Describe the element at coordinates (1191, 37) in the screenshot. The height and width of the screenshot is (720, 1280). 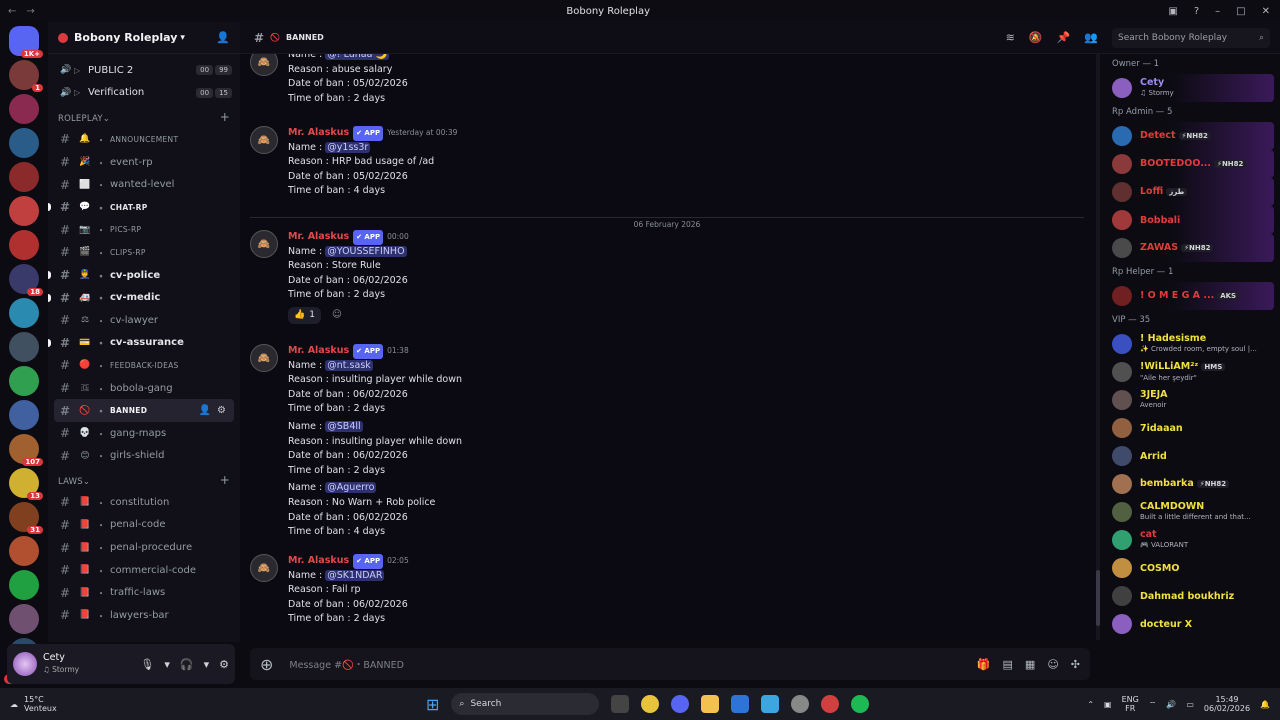
I see `search-input: Search Bobony Roleplay ⌕` at that location.